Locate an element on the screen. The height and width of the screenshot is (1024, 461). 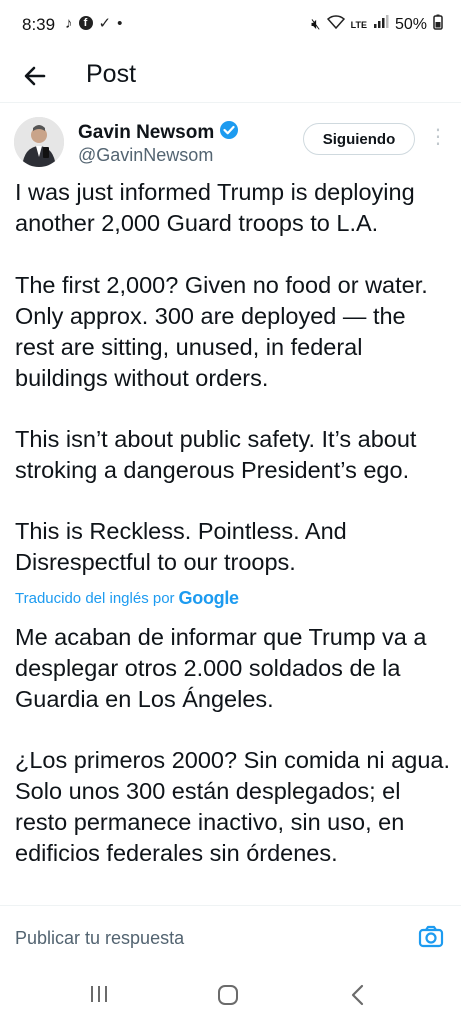
author-name: Gavin Newsom is located at coordinates (158, 133).